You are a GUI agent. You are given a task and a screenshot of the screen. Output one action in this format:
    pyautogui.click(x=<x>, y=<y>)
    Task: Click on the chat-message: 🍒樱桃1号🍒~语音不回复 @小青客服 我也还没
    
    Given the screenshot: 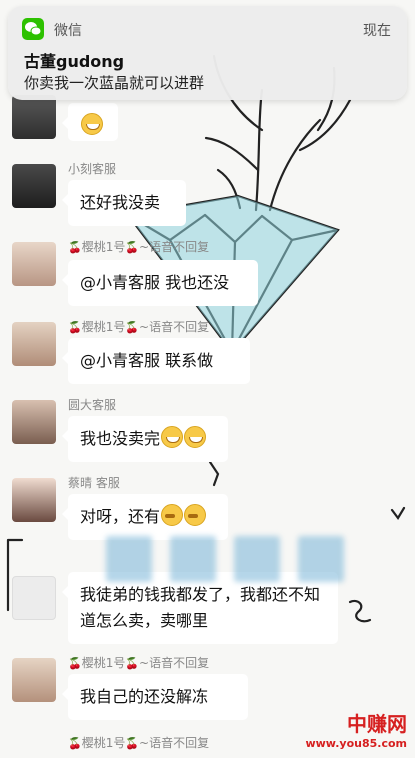 What is the action you would take?
    pyautogui.click(x=207, y=271)
    